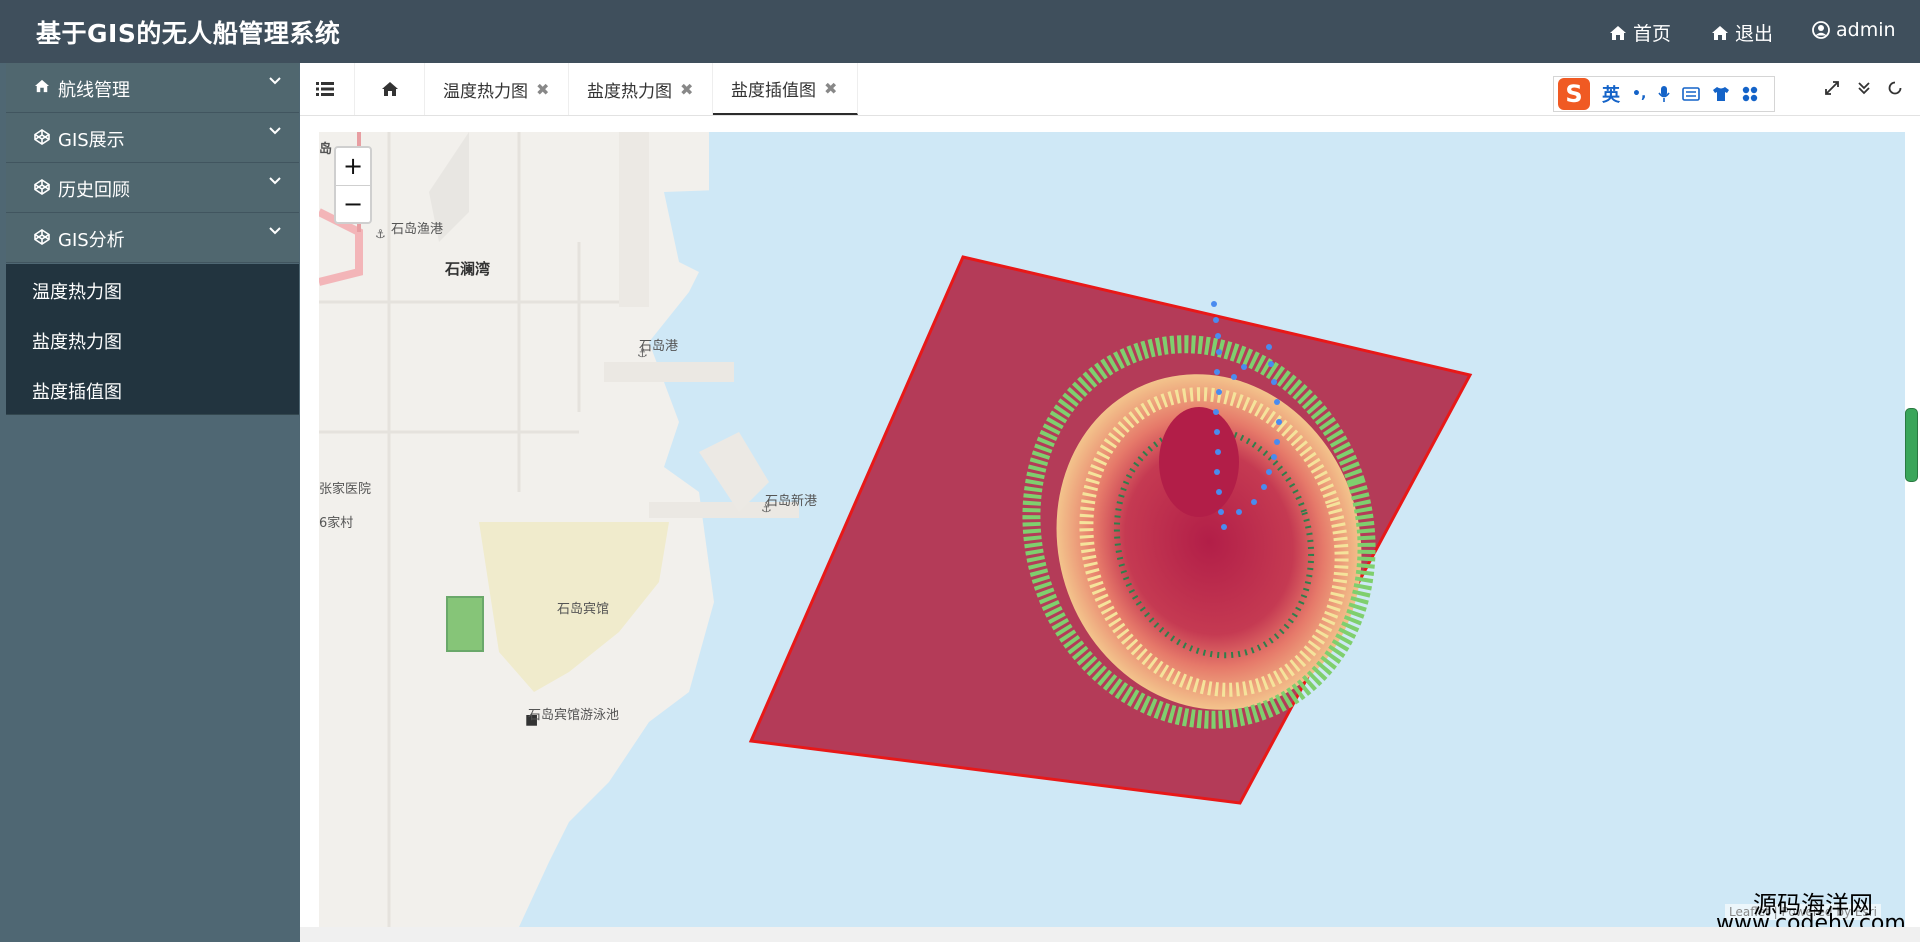 This screenshot has width=1920, height=942. What do you see at coordinates (1611, 94) in the screenshot?
I see `ime-language-toggle: 英` at bounding box center [1611, 94].